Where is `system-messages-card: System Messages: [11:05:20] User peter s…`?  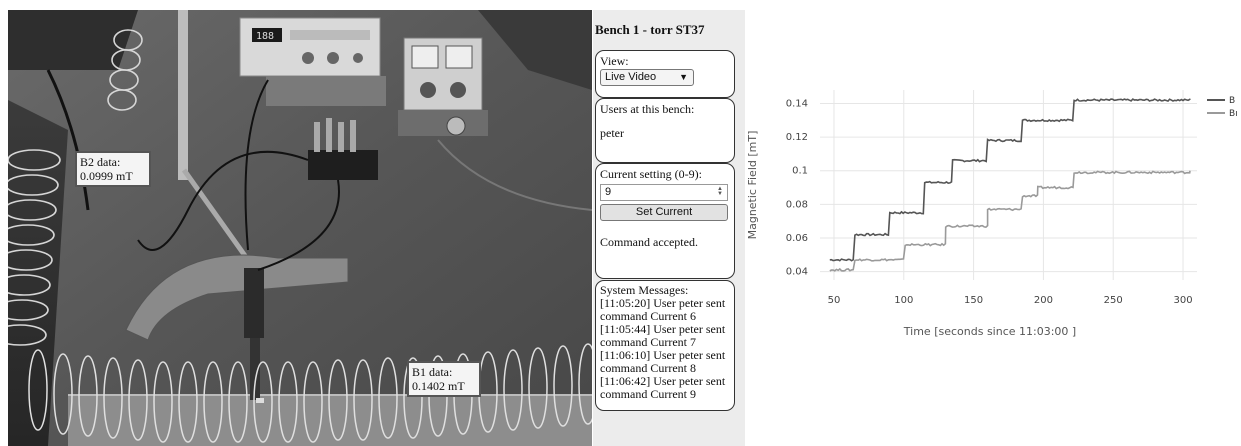
system-messages-card: System Messages: [11:05:20] User peter s… is located at coordinates (665, 345).